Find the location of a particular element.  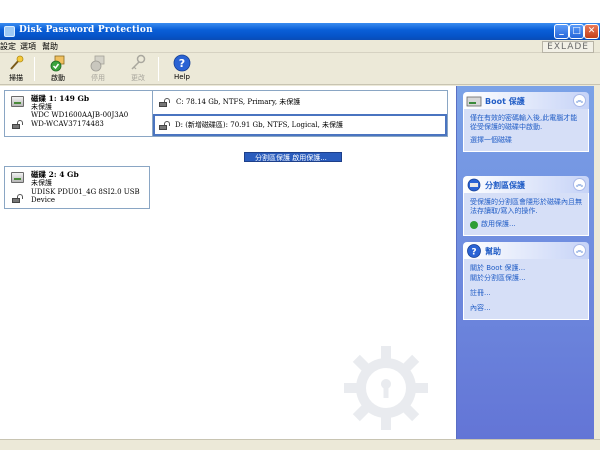

disk-model: UDISK PDU01_4G 8SI2.0 USB Device is located at coordinates (85, 196).